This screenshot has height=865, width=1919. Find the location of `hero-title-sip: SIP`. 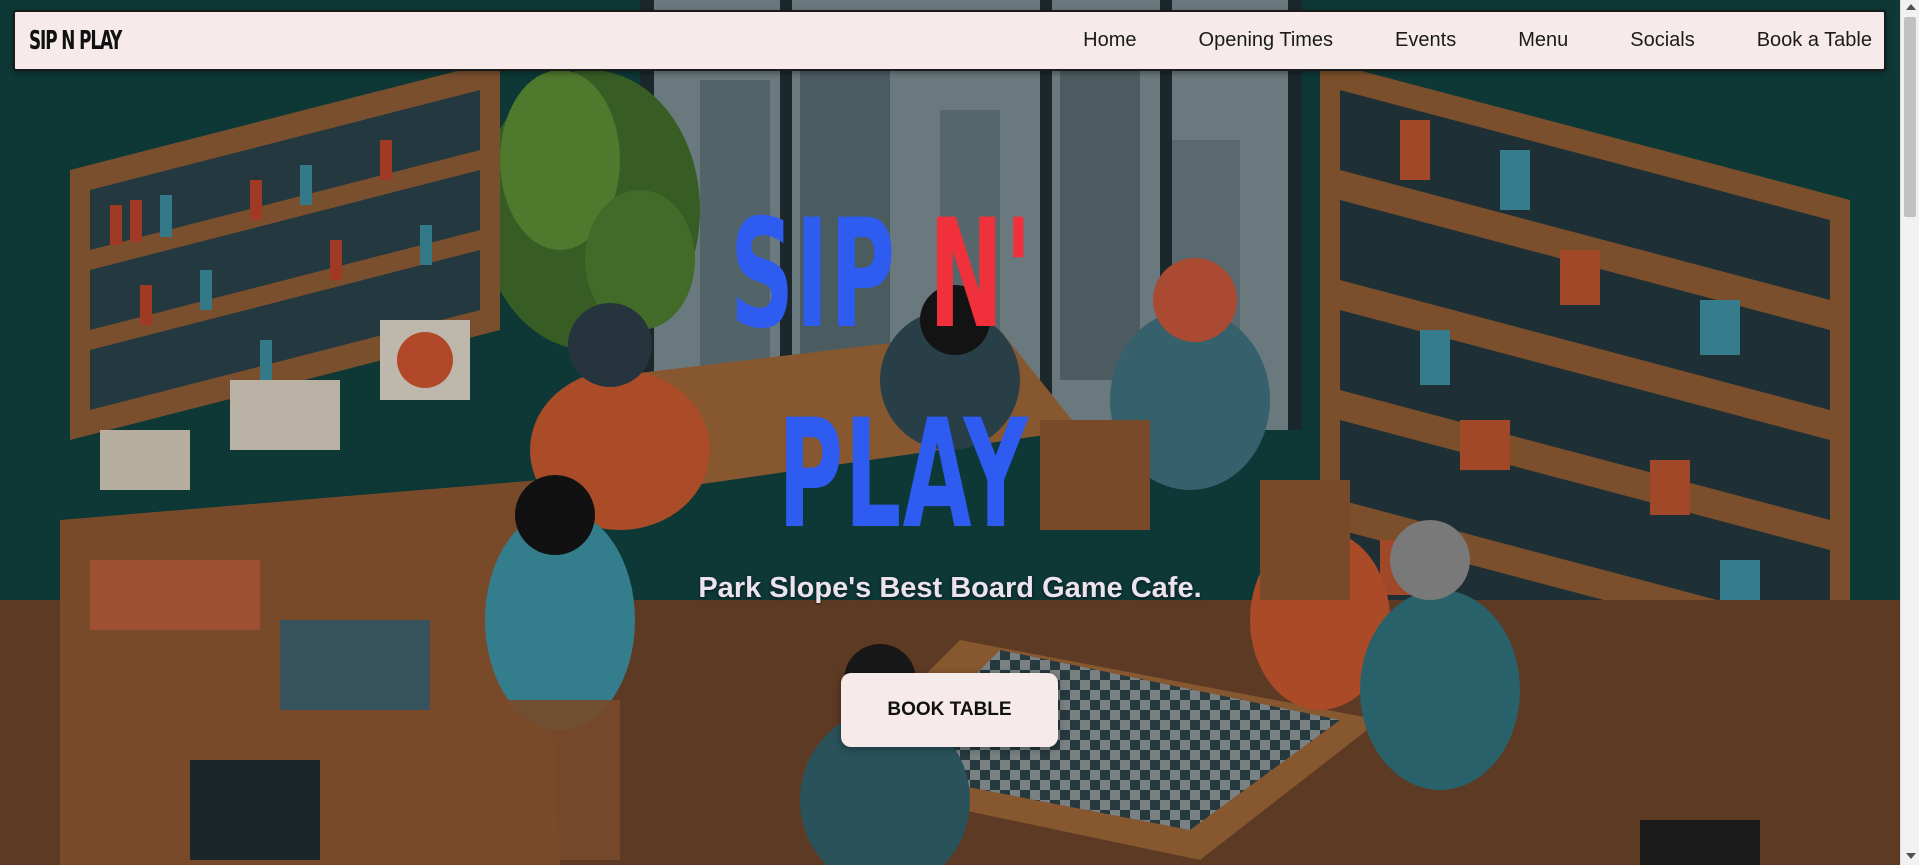

hero-title-sip: SIP is located at coordinates (829, 275).